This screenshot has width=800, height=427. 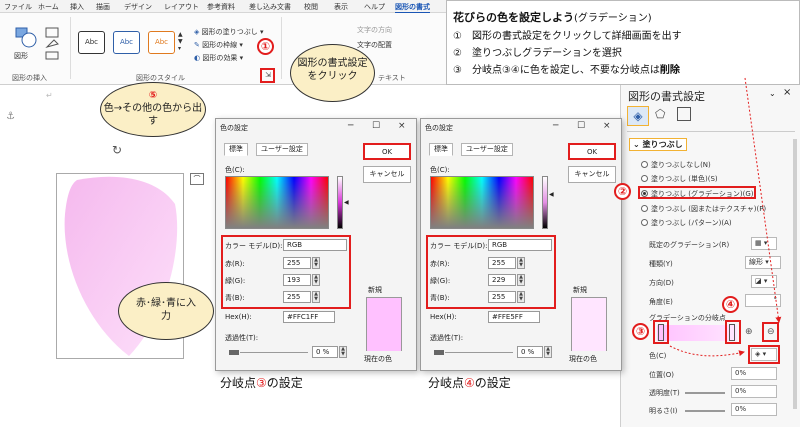 I want to click on tab-help: ヘルプ, so click(x=374, y=7).